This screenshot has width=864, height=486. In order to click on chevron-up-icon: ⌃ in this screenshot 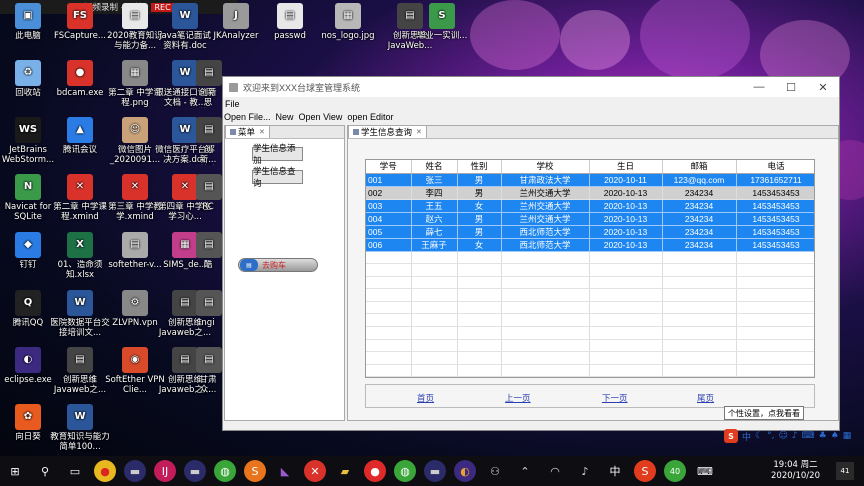, I will do `click(525, 471)`.